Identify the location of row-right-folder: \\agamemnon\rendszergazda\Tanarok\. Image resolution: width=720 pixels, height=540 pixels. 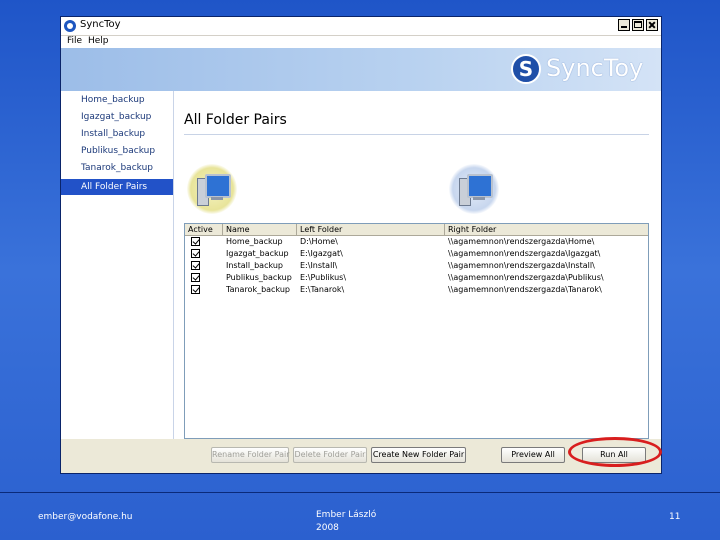
(525, 289).